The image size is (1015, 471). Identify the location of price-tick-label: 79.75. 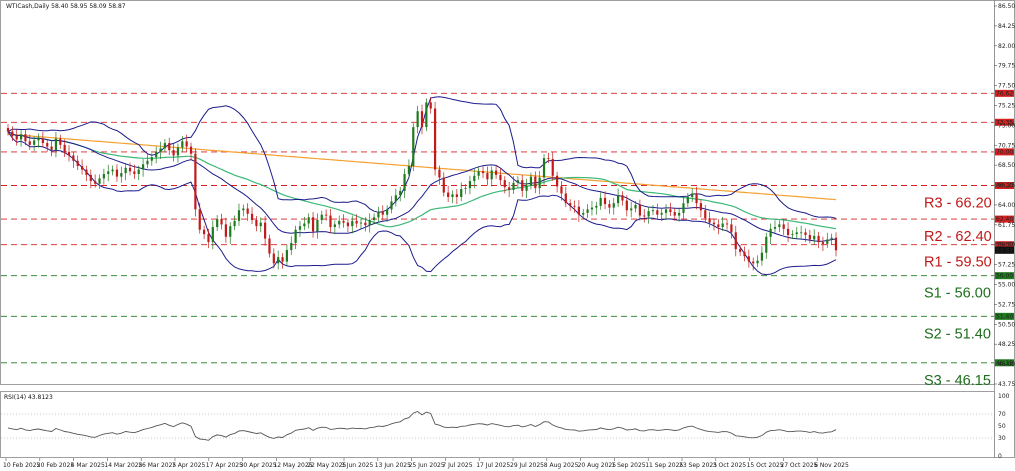
(1006, 66).